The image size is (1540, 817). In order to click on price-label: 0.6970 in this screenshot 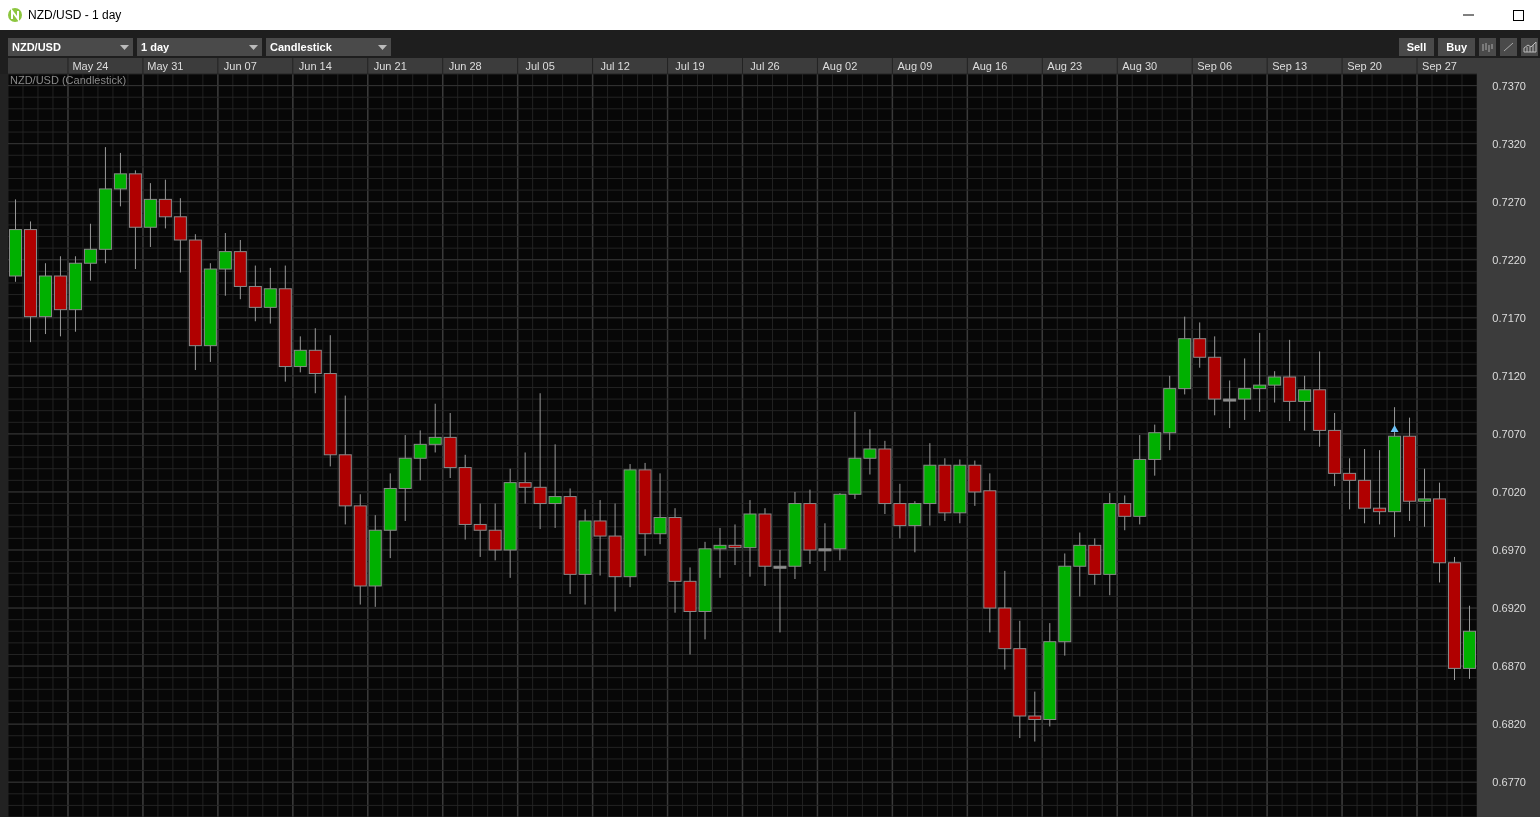, I will do `click(1509, 550)`.